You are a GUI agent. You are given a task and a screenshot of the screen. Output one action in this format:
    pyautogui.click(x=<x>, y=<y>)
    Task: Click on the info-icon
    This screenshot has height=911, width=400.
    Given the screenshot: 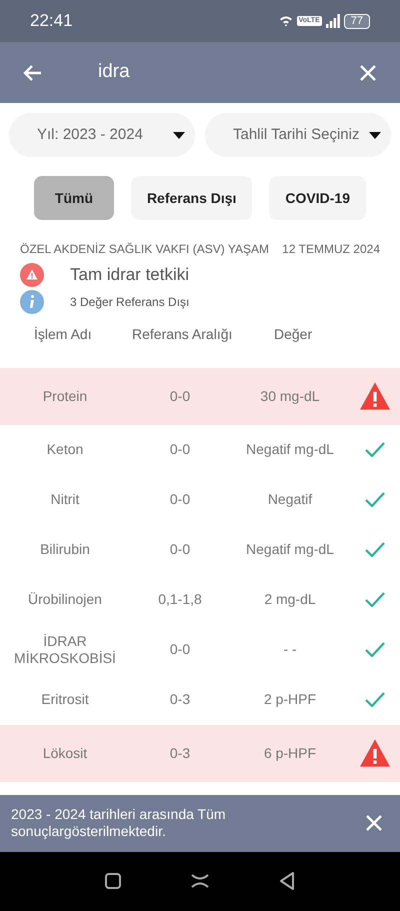 What is the action you would take?
    pyautogui.click(x=32, y=302)
    